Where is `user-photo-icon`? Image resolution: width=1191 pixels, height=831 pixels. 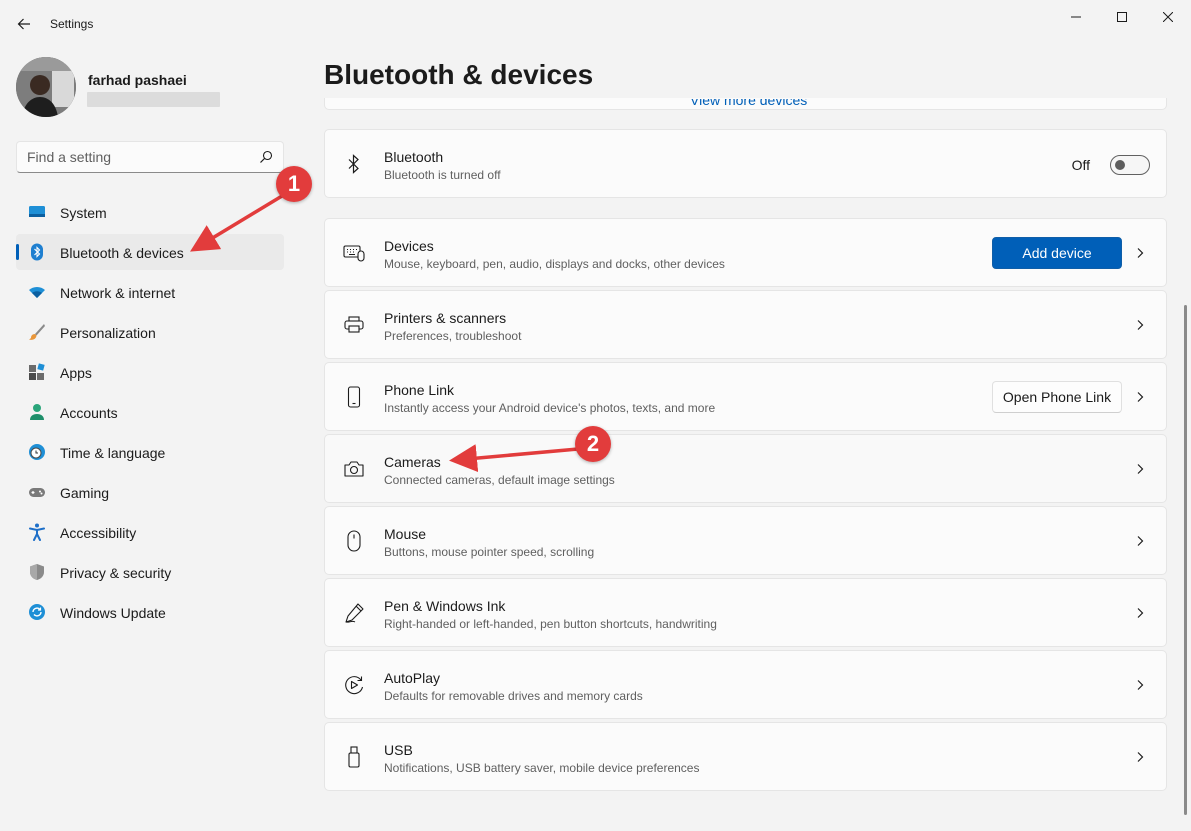
user-photo-icon is located at coordinates (46, 87).